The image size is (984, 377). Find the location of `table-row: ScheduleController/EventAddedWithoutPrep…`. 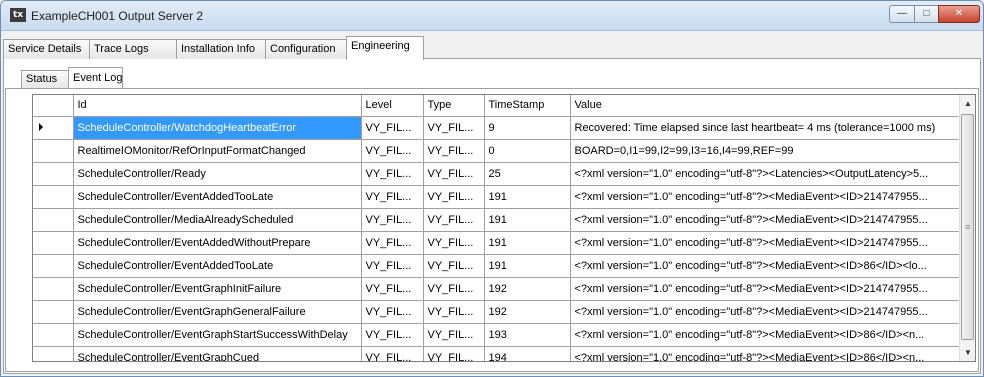

table-row: ScheduleController/EventAddedWithoutPrep… is located at coordinates (496, 243).